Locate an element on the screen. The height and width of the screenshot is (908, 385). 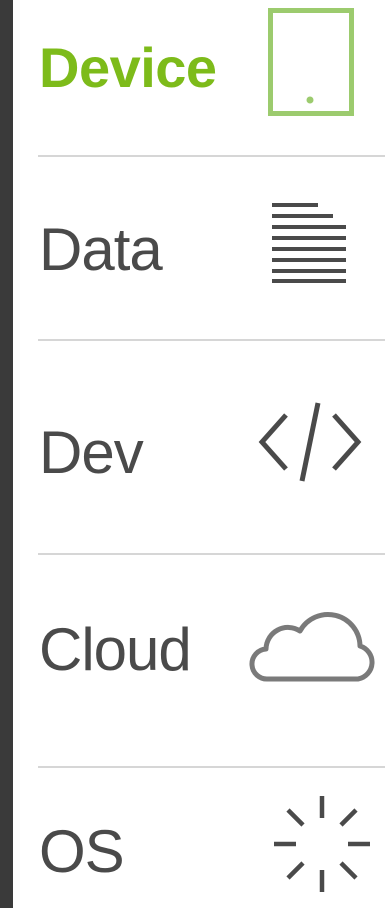
nav-item-label: Cloud is located at coordinates (115, 649).